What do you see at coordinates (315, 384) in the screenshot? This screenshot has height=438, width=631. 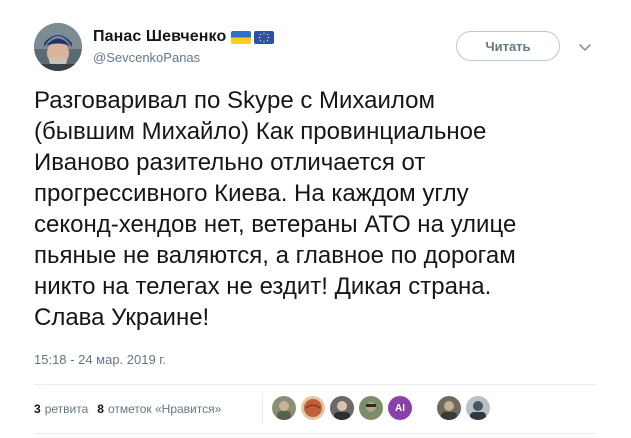 I see `divider-top` at bounding box center [315, 384].